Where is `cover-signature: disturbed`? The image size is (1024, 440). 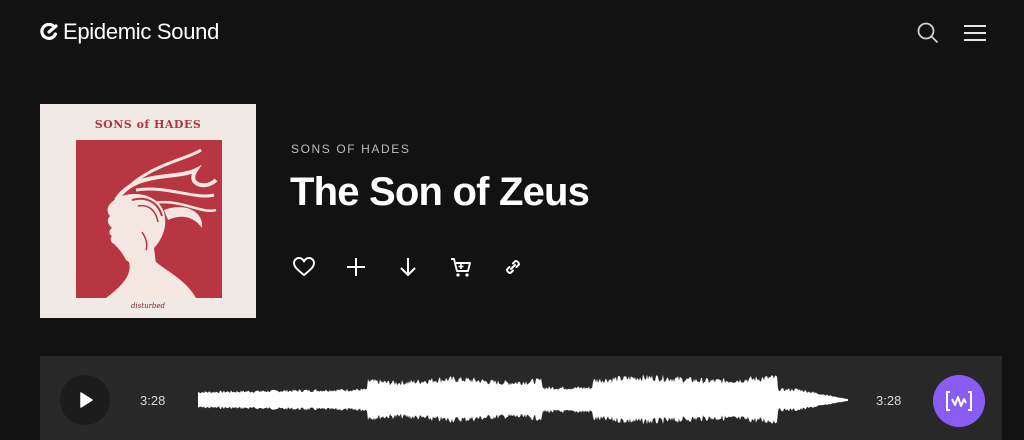
cover-signature: disturbed is located at coordinates (148, 306).